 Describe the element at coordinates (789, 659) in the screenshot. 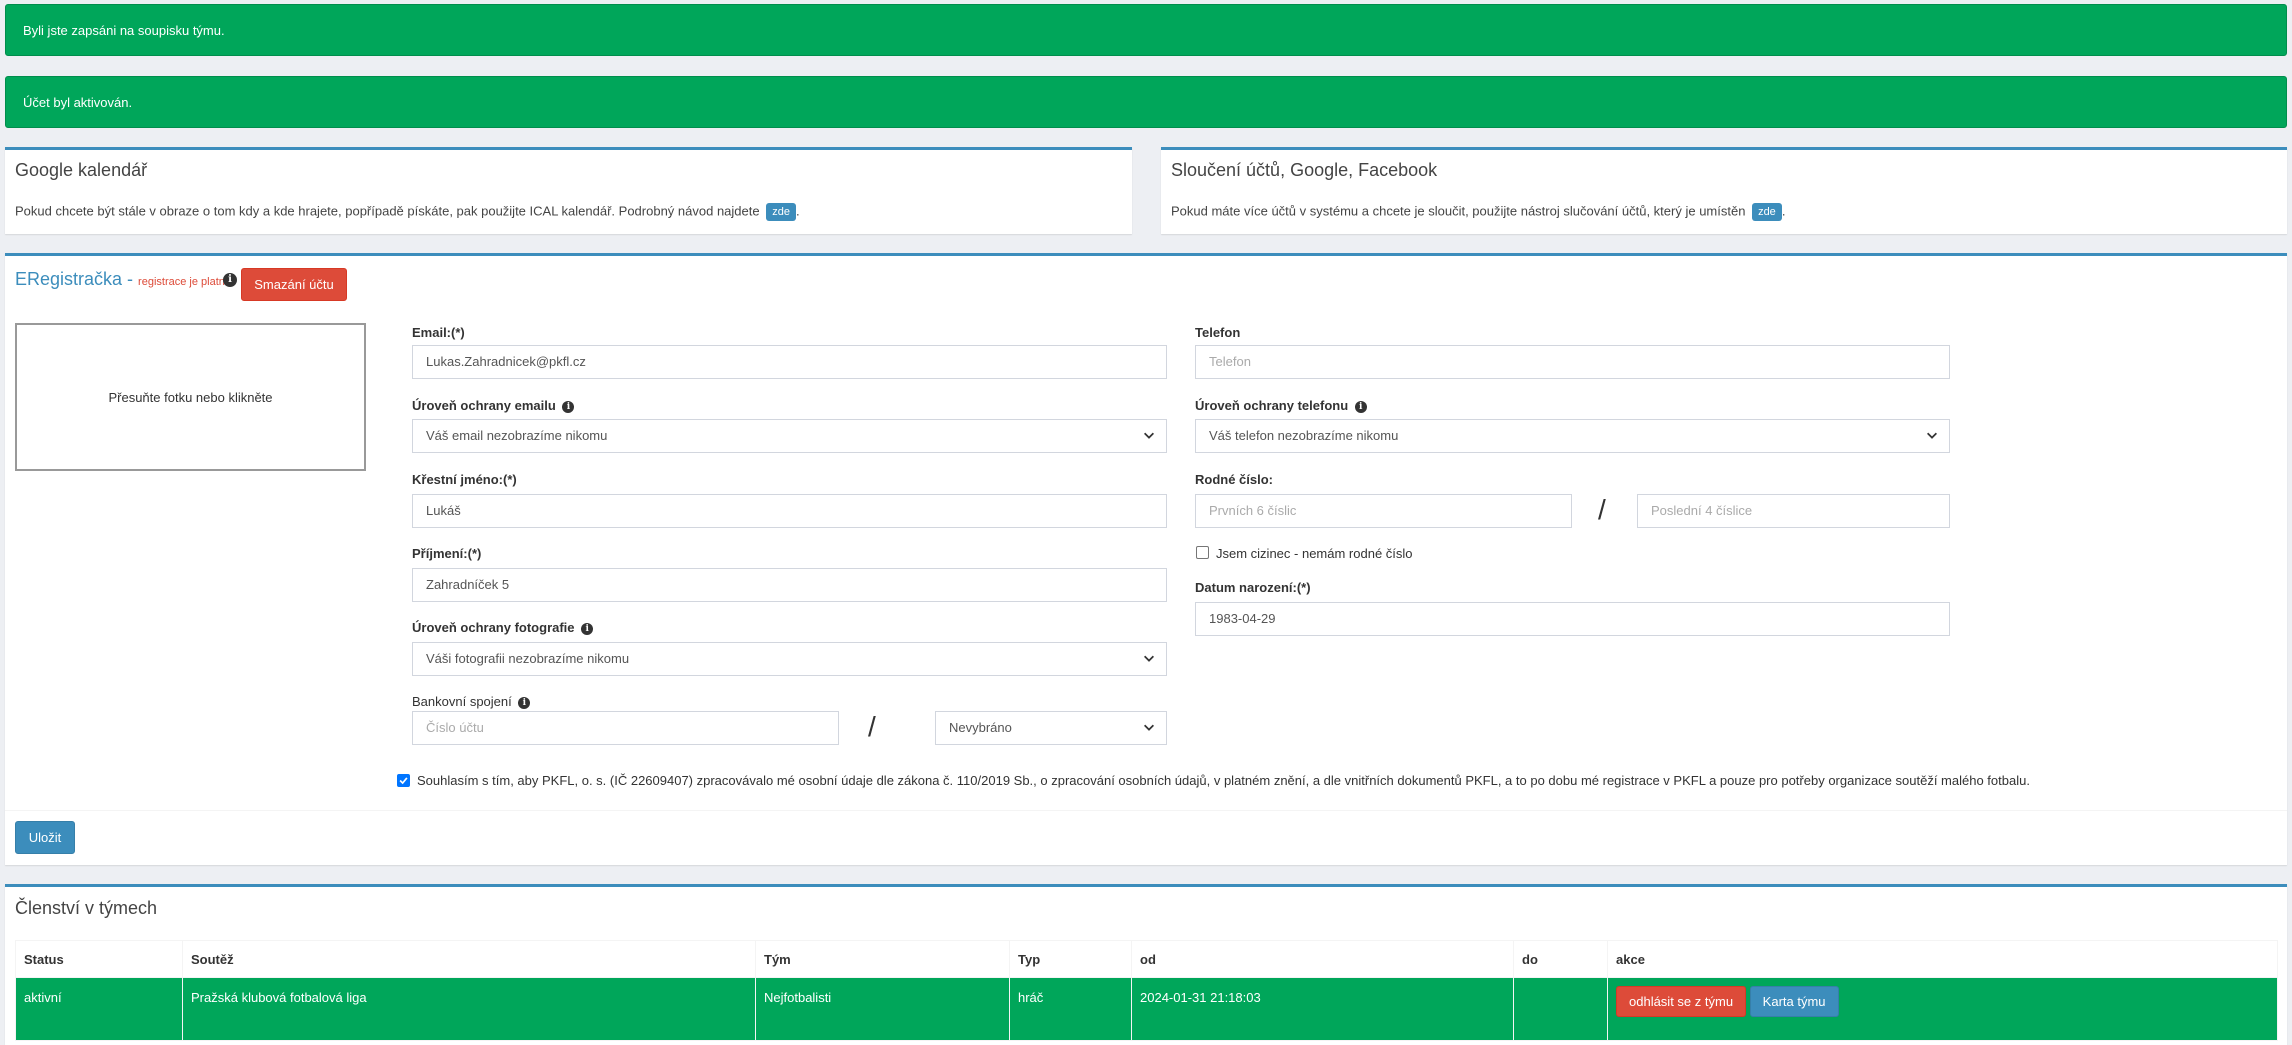

I see `photo-privacy-select: Váši fotografii nezobrazíme nikomu` at that location.